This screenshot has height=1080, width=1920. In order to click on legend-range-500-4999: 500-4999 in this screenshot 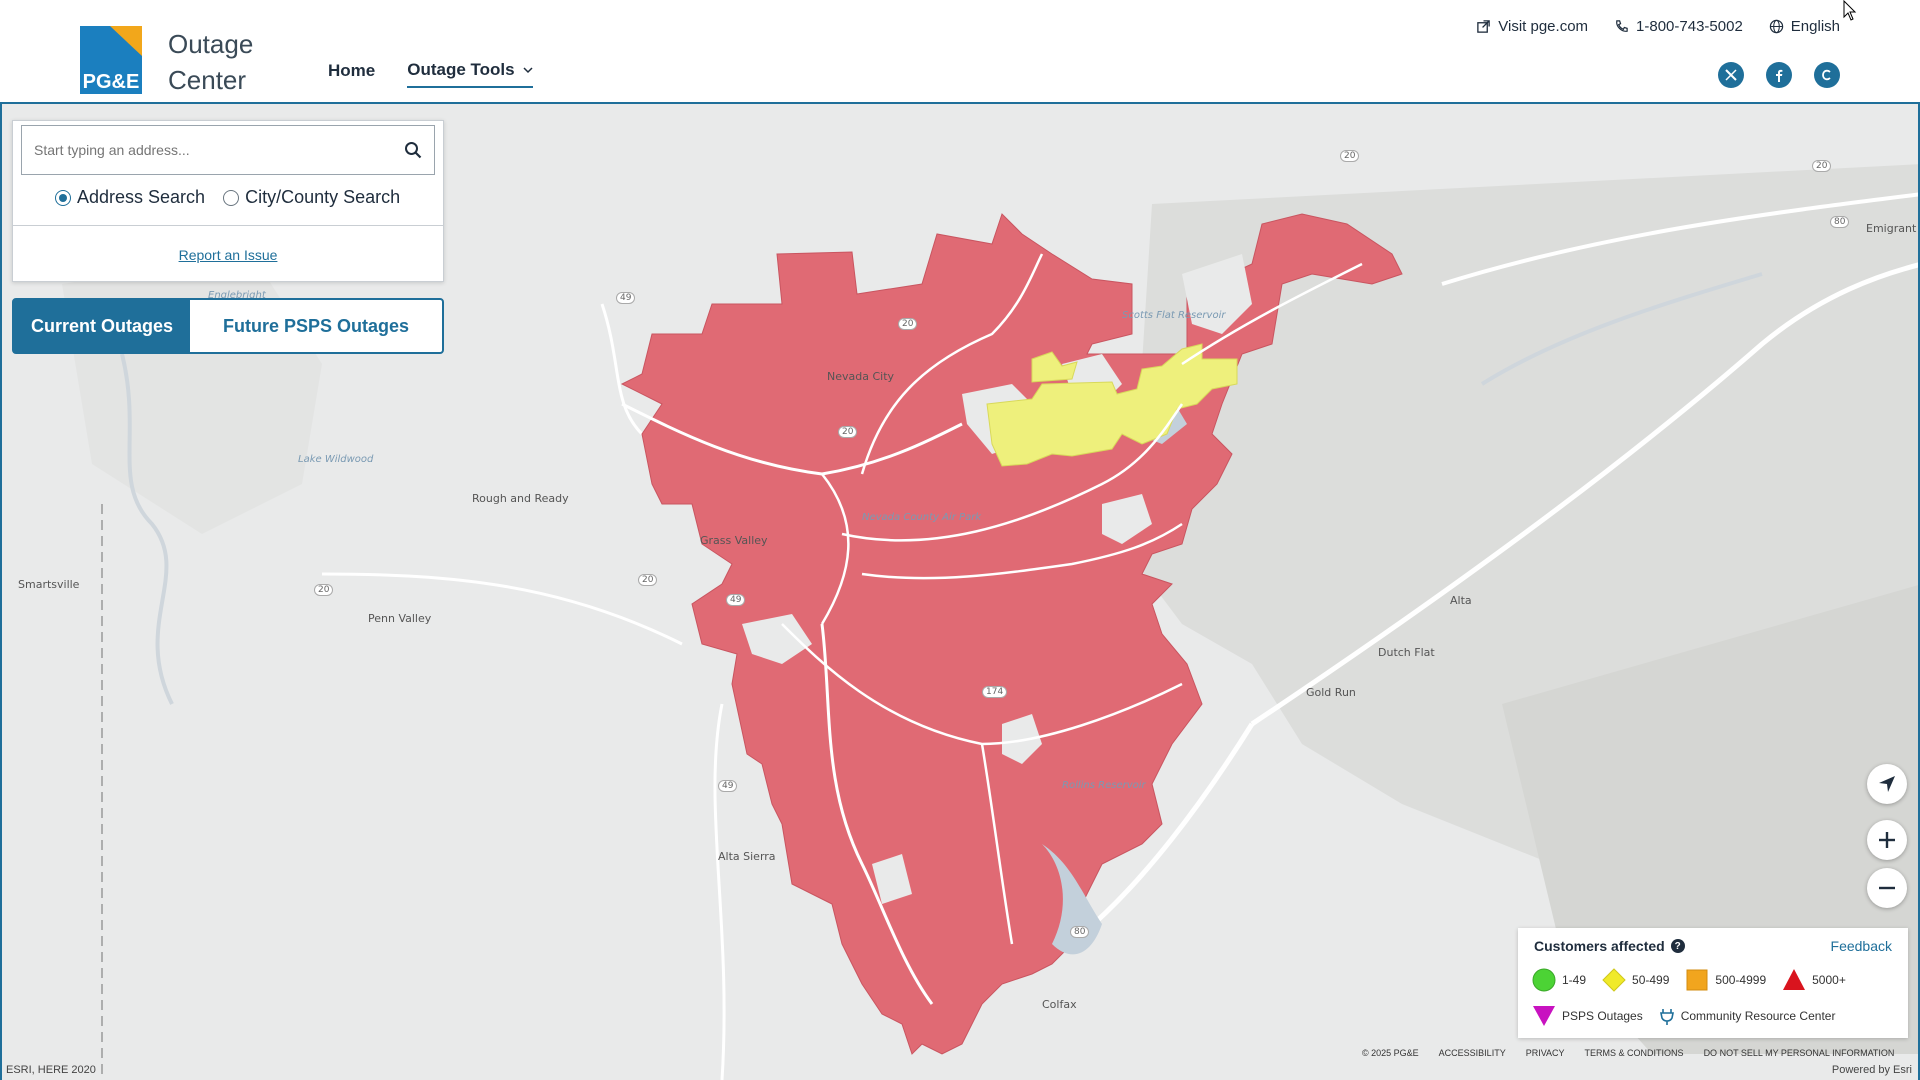, I will do `click(1741, 980)`.